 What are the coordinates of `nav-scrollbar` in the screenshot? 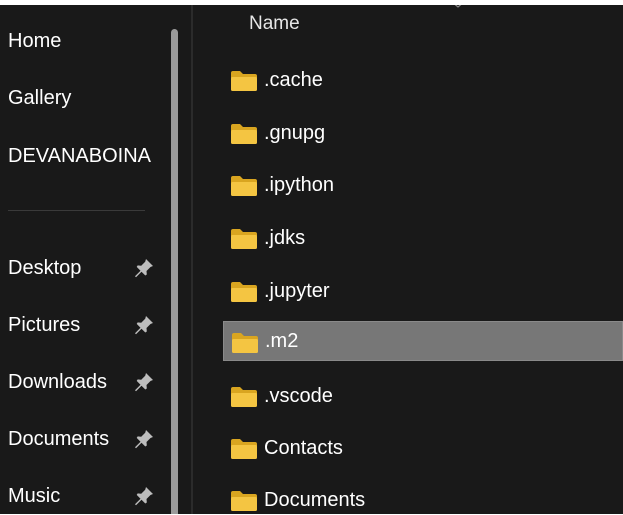 It's located at (175, 259).